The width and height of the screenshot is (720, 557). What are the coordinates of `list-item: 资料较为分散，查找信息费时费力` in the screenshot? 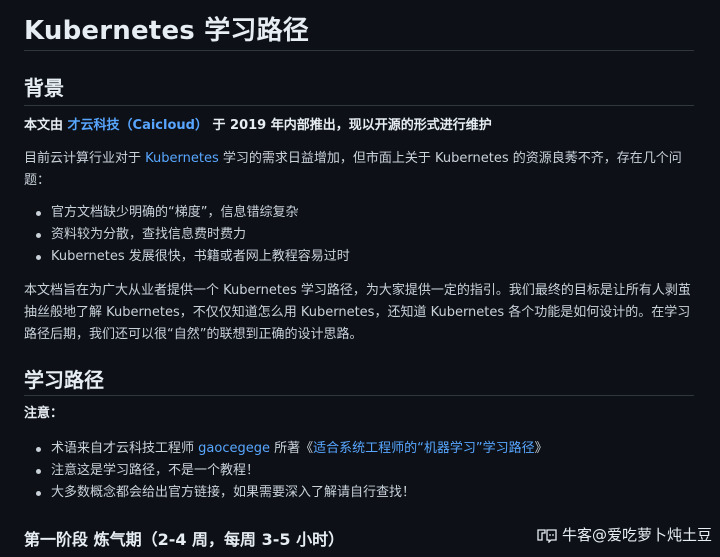 It's located at (187, 235).